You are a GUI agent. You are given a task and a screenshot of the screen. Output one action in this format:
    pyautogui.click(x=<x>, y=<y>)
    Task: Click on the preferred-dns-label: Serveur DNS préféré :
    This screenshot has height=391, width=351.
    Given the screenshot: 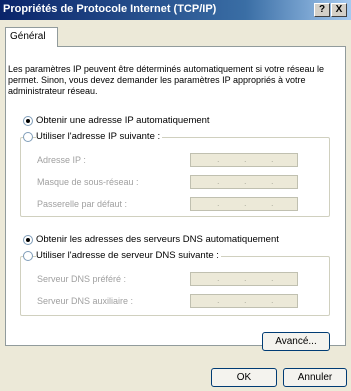 What is the action you would take?
    pyautogui.click(x=82, y=279)
    